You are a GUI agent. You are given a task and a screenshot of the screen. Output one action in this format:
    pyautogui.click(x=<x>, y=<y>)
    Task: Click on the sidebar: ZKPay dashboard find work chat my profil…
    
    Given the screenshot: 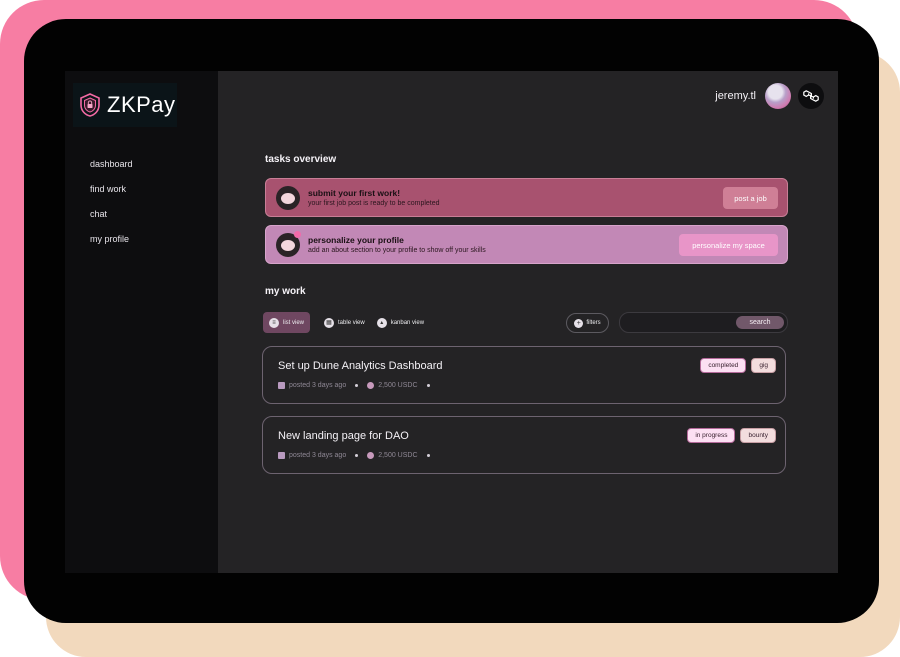 What is the action you would take?
    pyautogui.click(x=141, y=322)
    